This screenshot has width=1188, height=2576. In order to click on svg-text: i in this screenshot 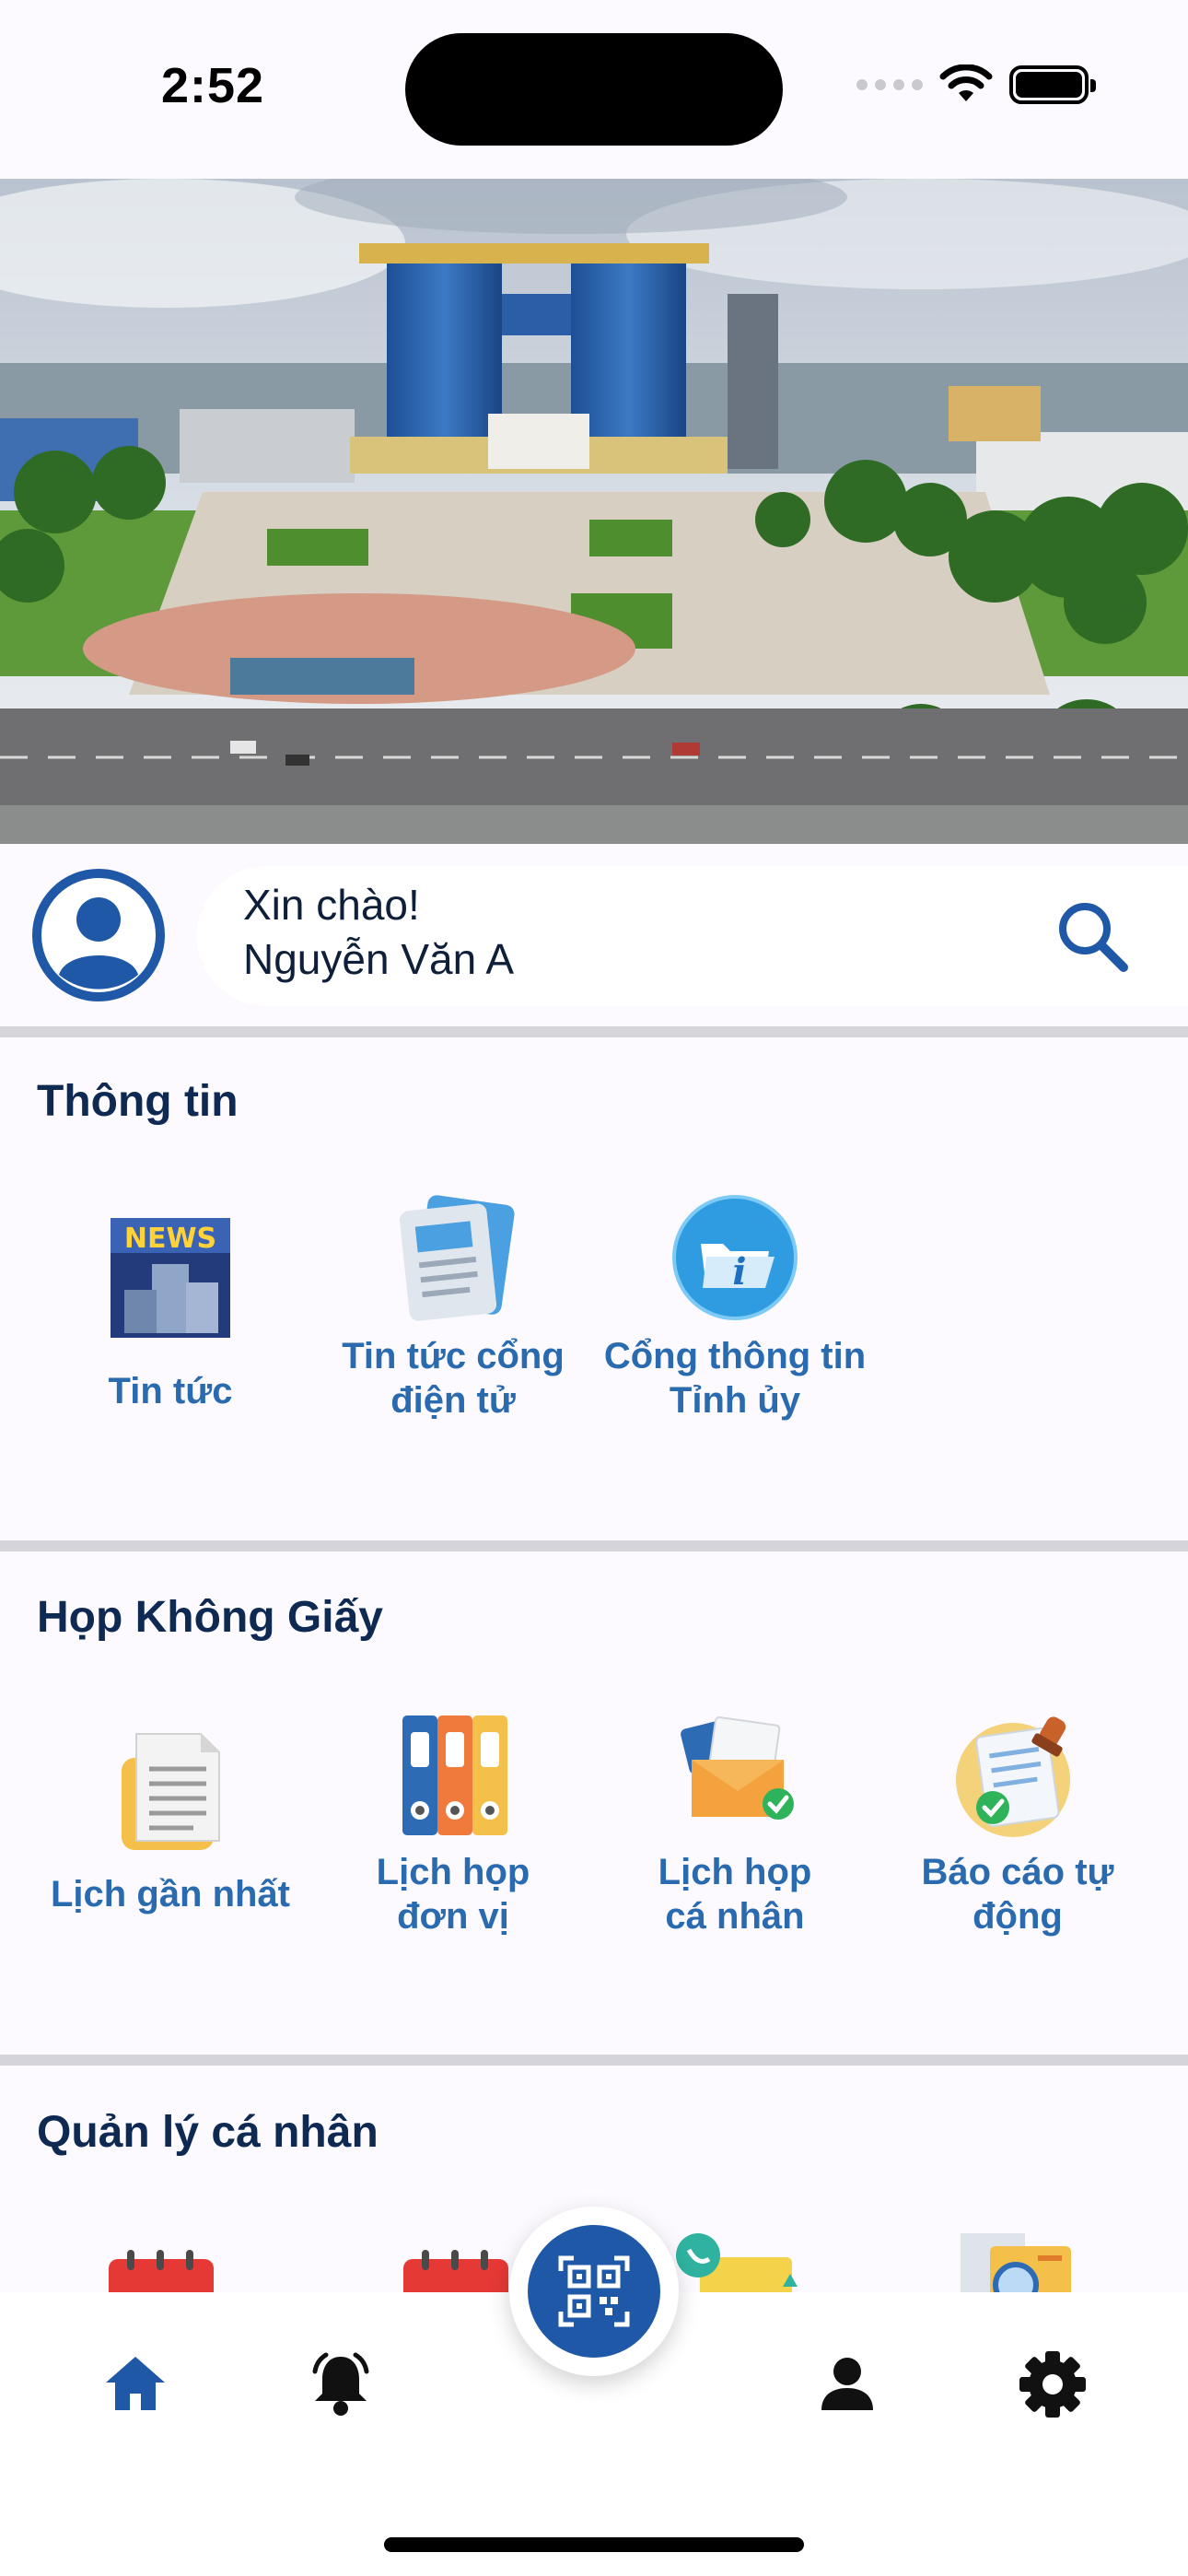, I will do `click(739, 1272)`.